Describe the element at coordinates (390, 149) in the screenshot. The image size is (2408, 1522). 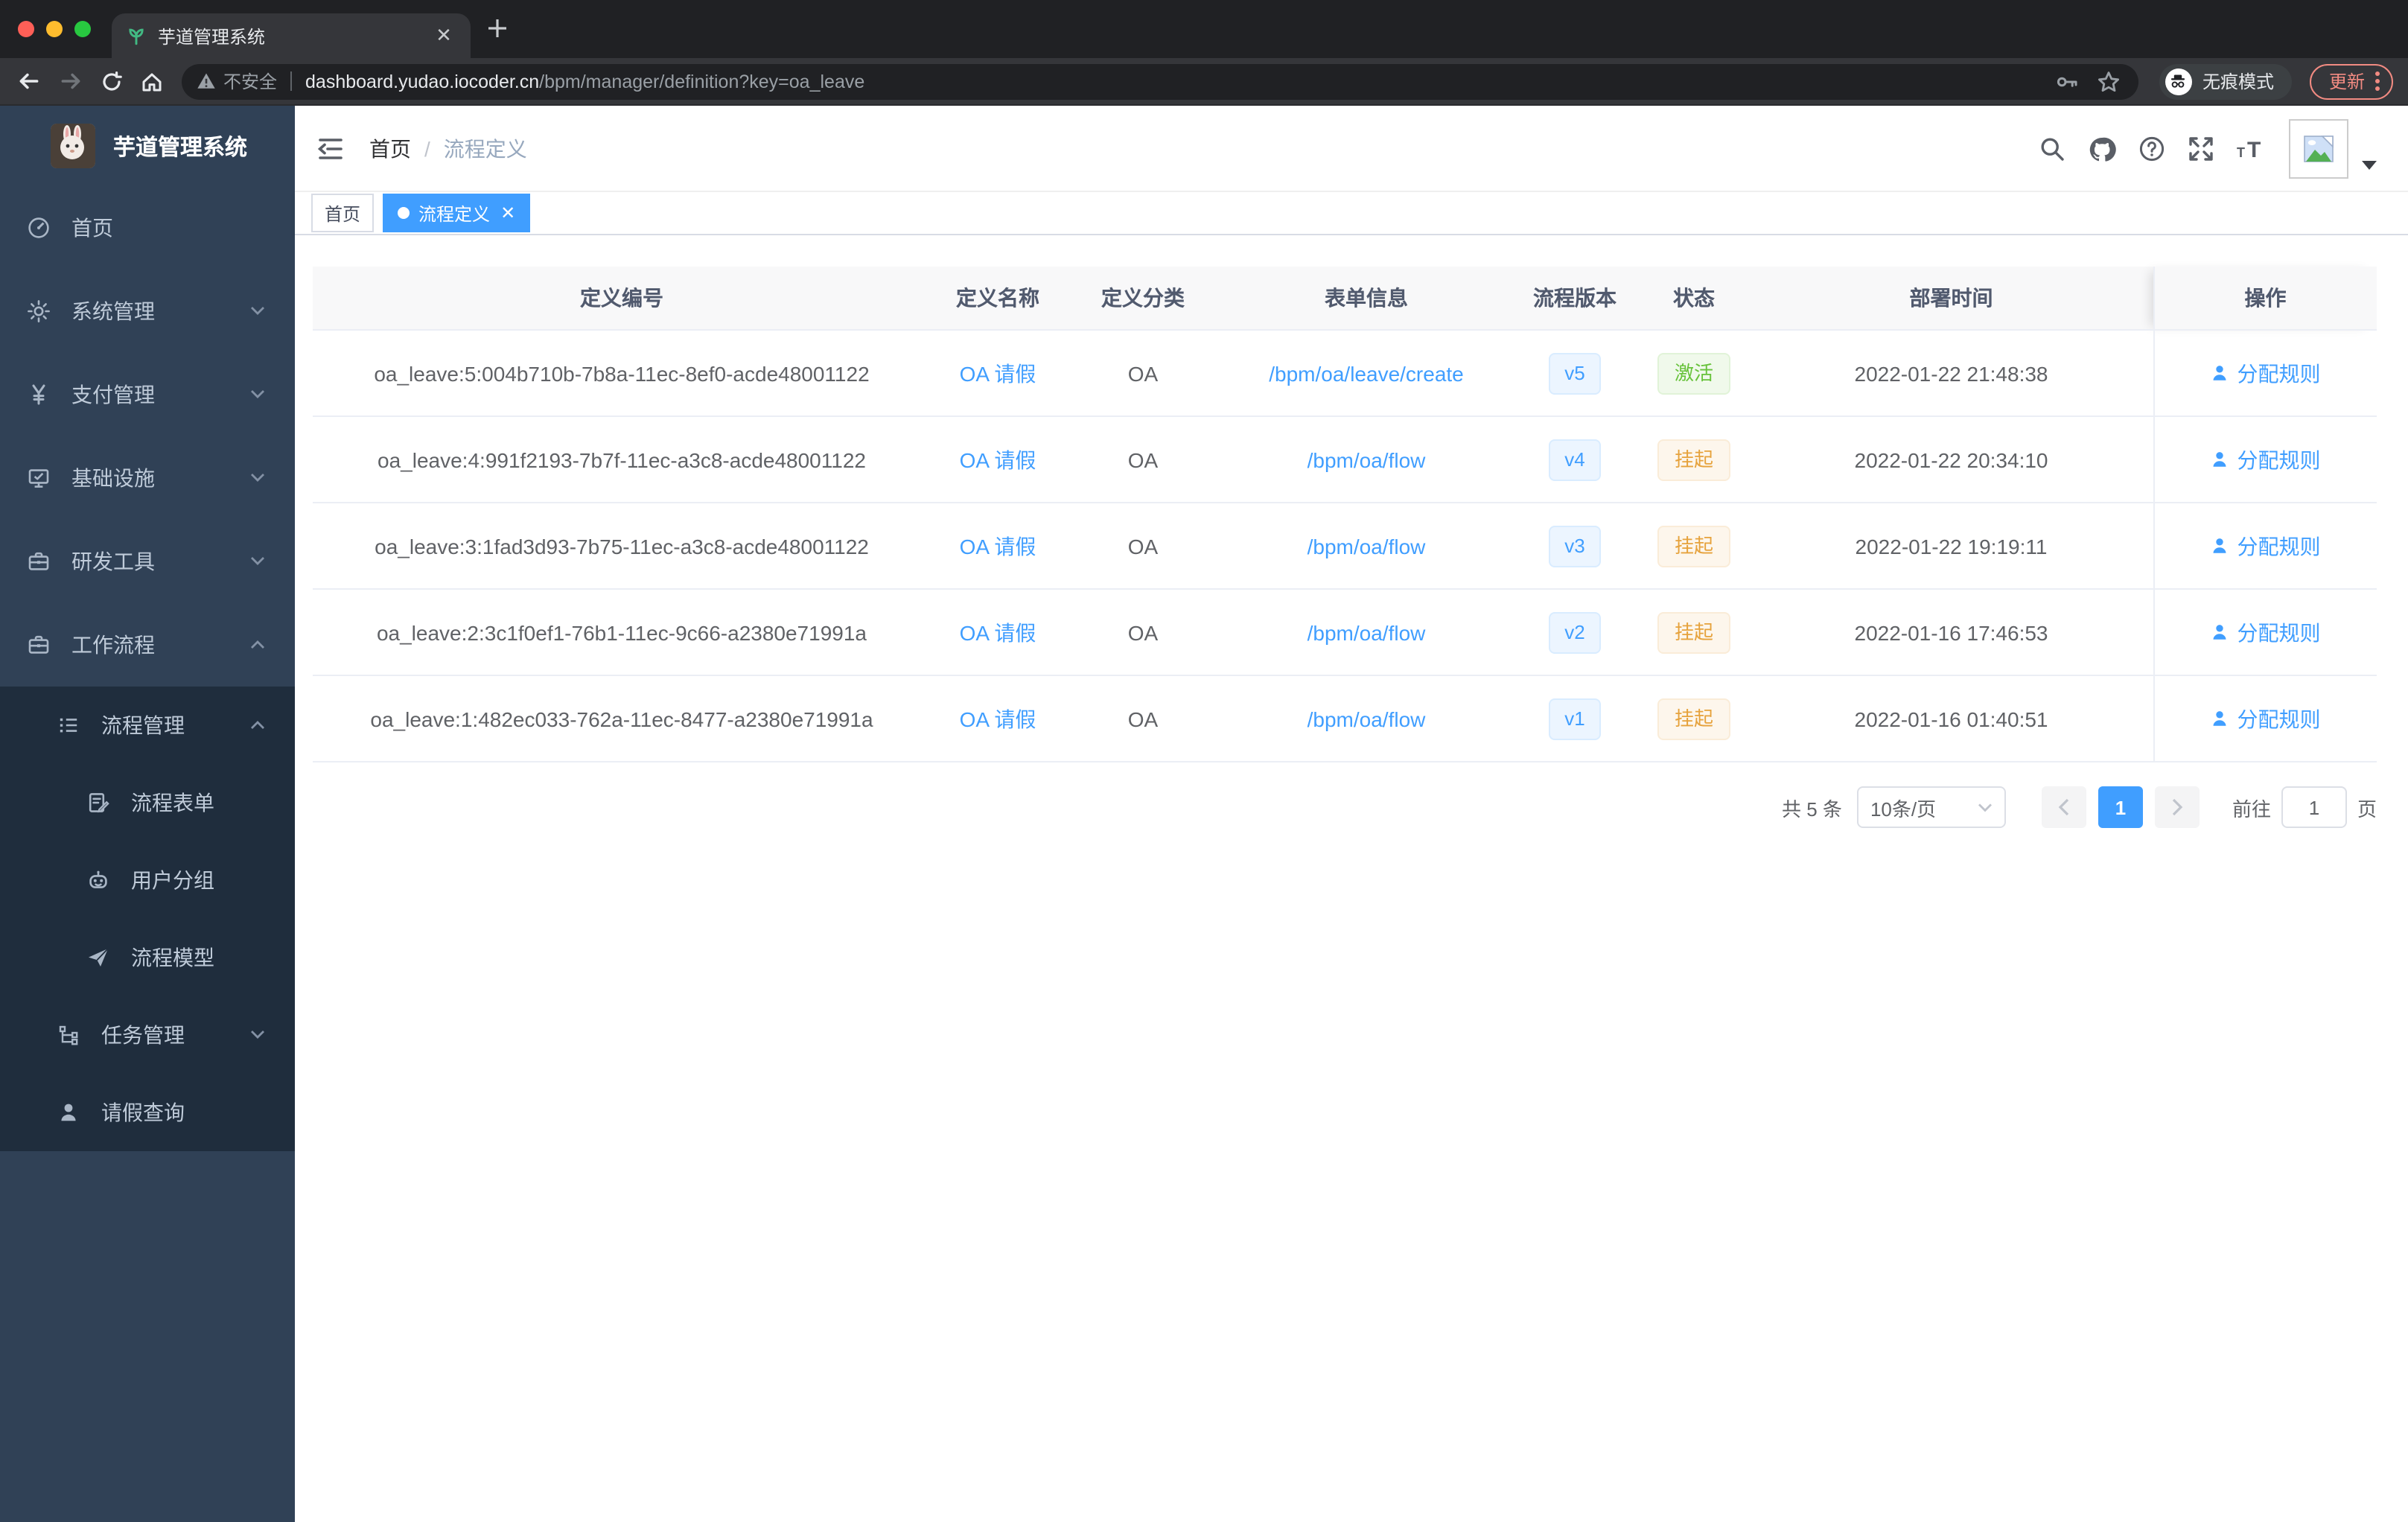
I see `breadcrumb-home: 首页` at that location.